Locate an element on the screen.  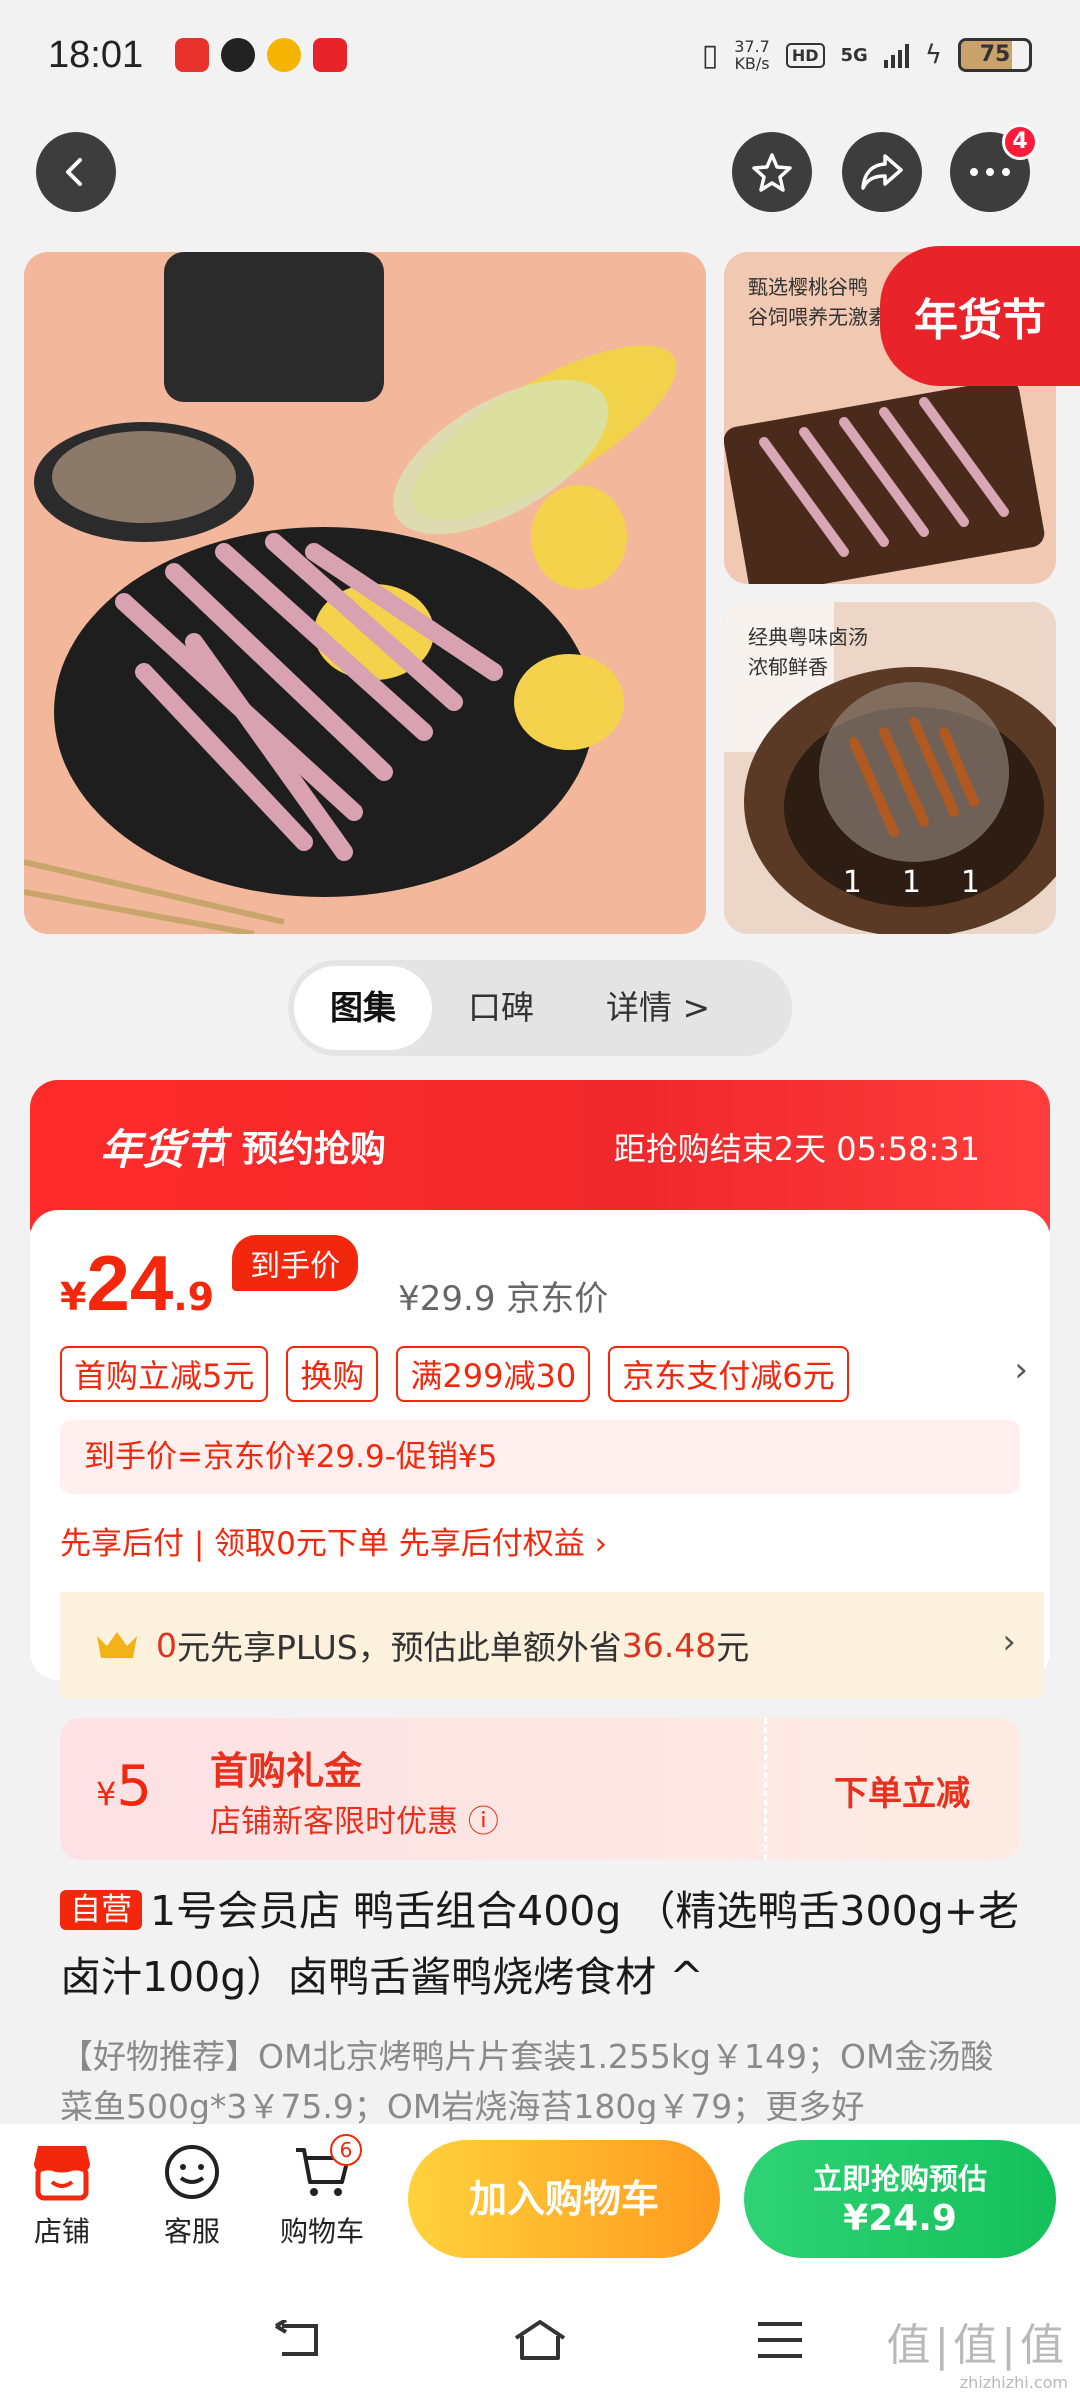
vibrate-icon: ▯ is located at coordinates (710, 55).